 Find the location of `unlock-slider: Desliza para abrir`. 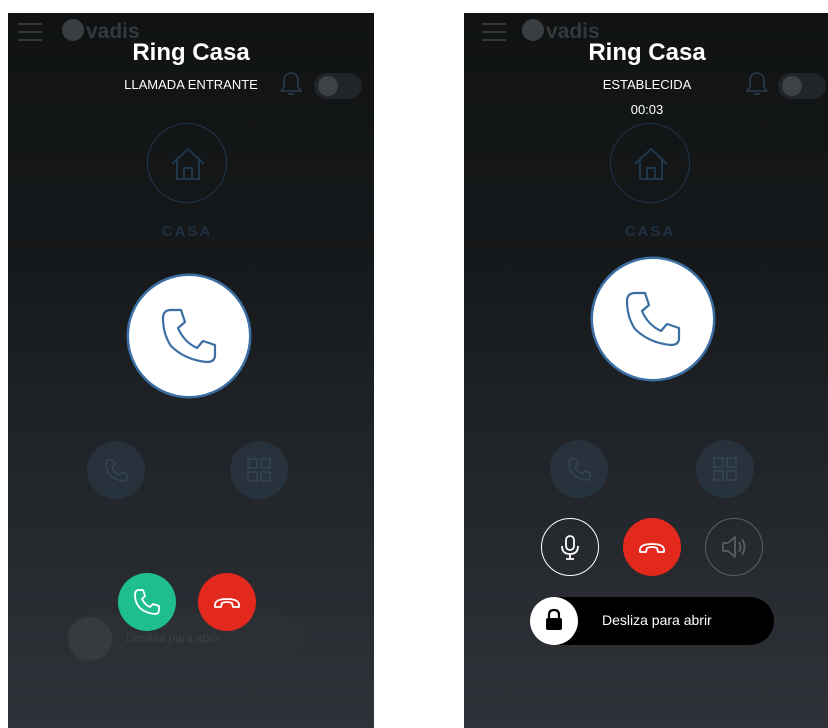

unlock-slider: Desliza para abrir is located at coordinates (652, 621).